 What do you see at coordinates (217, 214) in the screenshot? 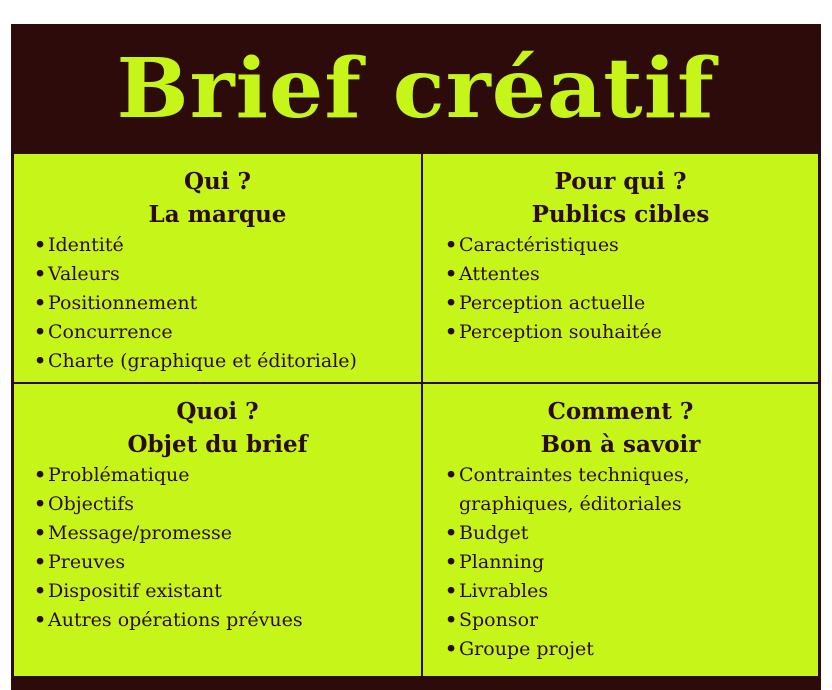
I see `quadrant-subtitle: La marque` at bounding box center [217, 214].